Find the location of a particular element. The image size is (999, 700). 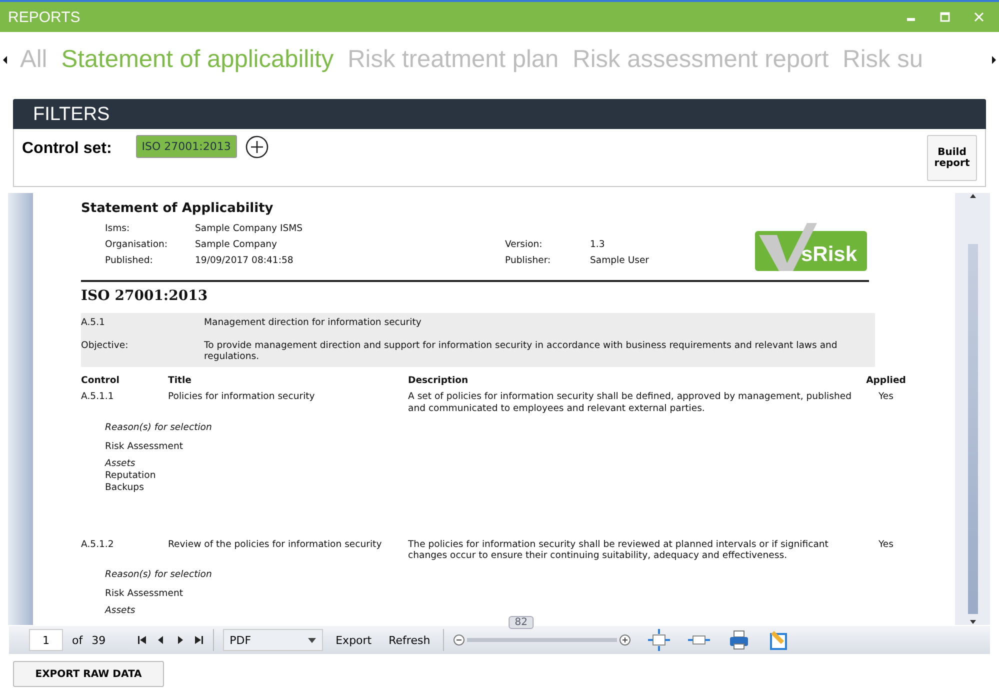

control-title: Review of the policies for information security is located at coordinates (275, 545).